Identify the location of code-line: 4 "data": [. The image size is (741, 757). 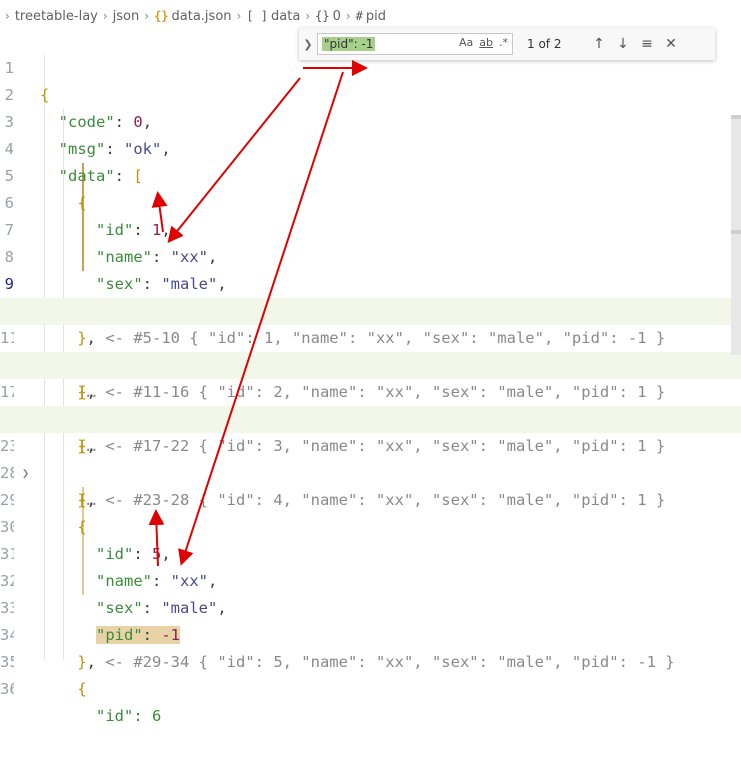
(370, 147).